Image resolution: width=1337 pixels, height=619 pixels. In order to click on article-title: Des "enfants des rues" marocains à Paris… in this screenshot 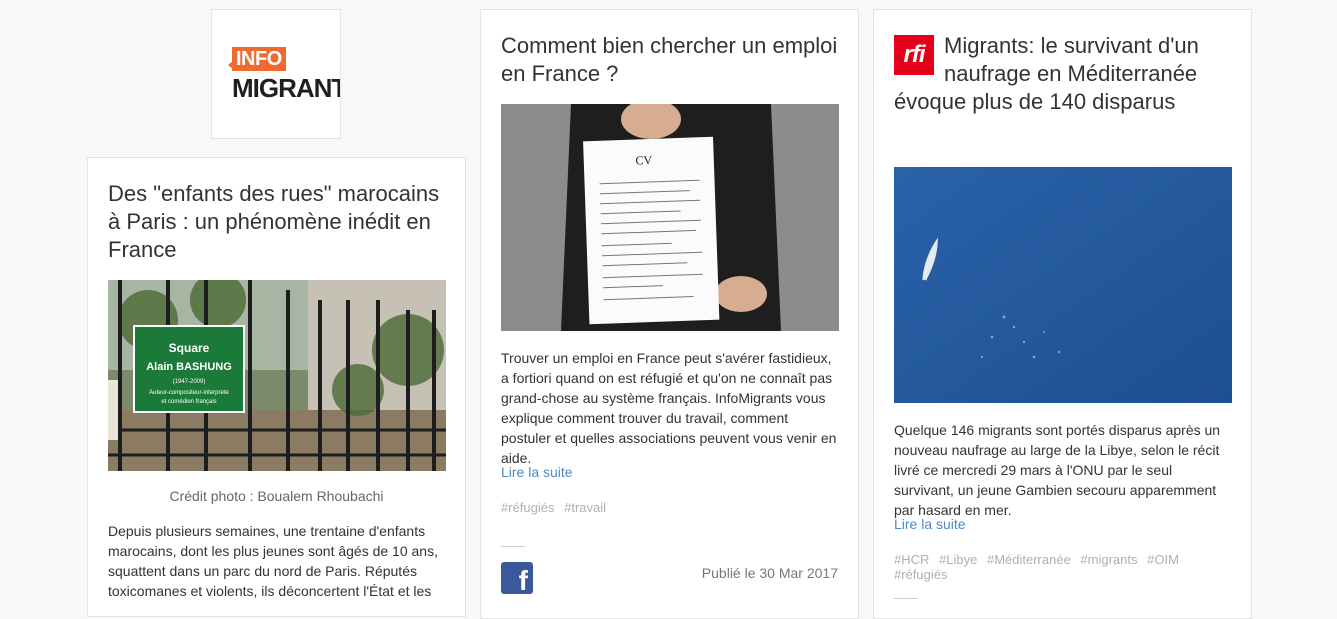, I will do `click(276, 222)`.